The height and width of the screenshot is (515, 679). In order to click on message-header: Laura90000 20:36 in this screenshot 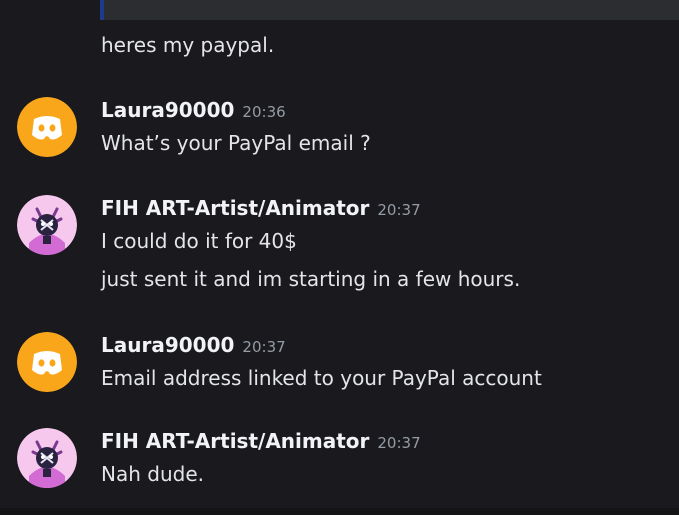, I will do `click(193, 111)`.